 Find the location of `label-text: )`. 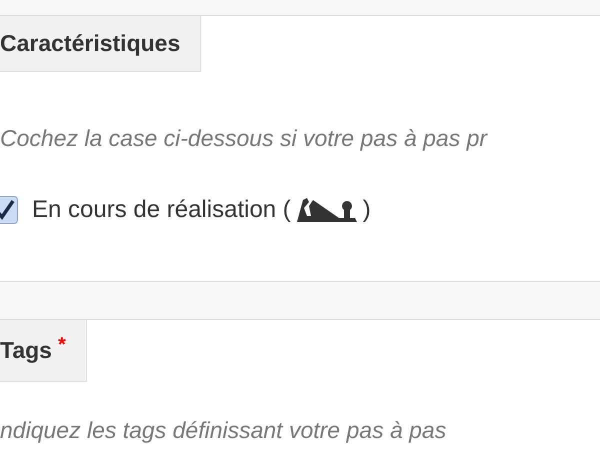

label-text: ) is located at coordinates (366, 210).